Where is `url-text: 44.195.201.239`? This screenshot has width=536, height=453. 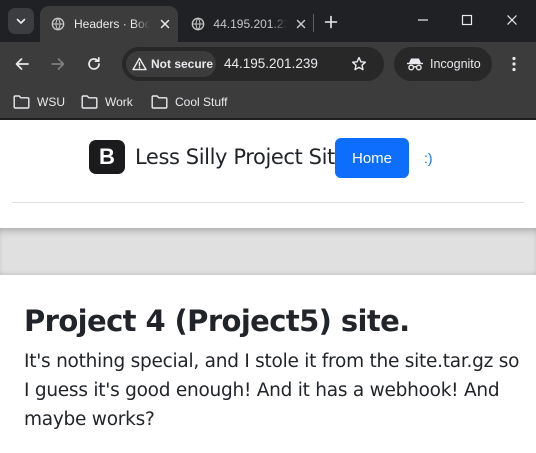 url-text: 44.195.201.239 is located at coordinates (271, 63).